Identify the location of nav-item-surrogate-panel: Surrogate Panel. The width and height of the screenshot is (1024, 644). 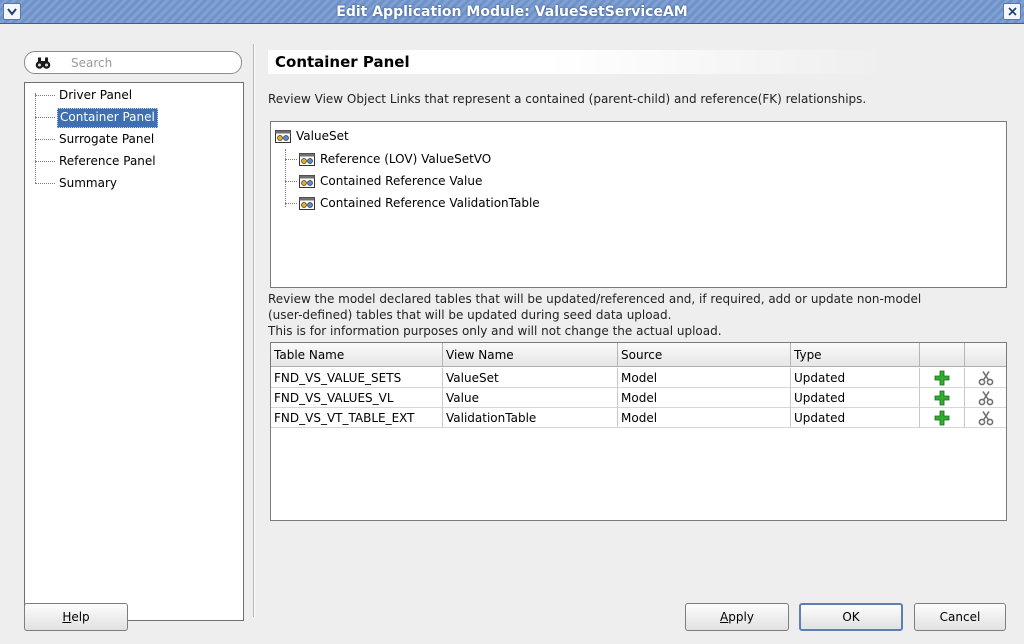
(125, 139).